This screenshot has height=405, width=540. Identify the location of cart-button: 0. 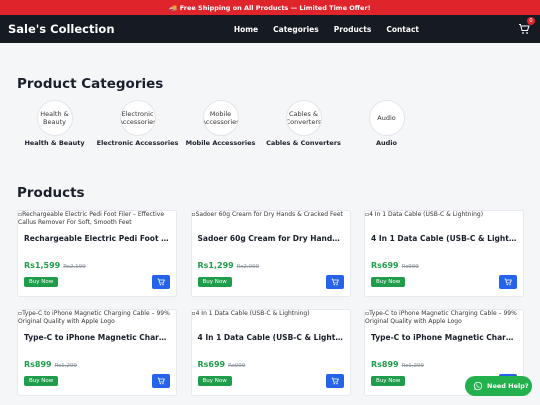
(526, 25).